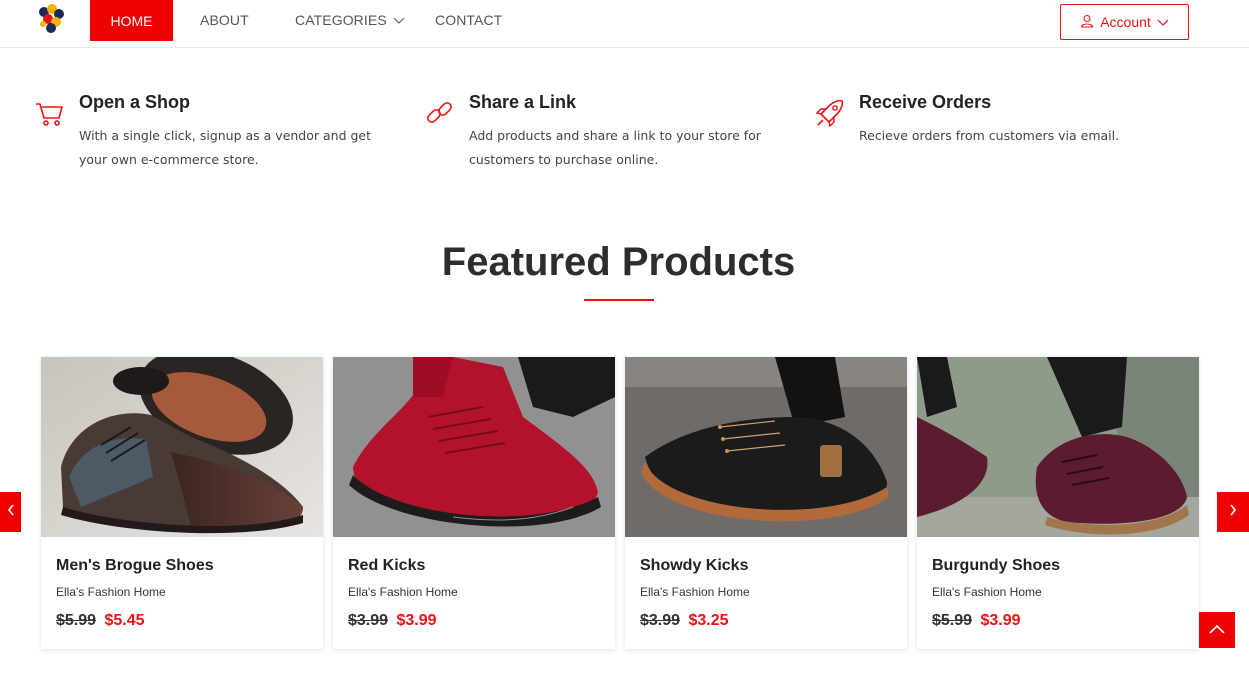 The width and height of the screenshot is (1249, 681). I want to click on chevron-right-icon, so click(1233, 512).